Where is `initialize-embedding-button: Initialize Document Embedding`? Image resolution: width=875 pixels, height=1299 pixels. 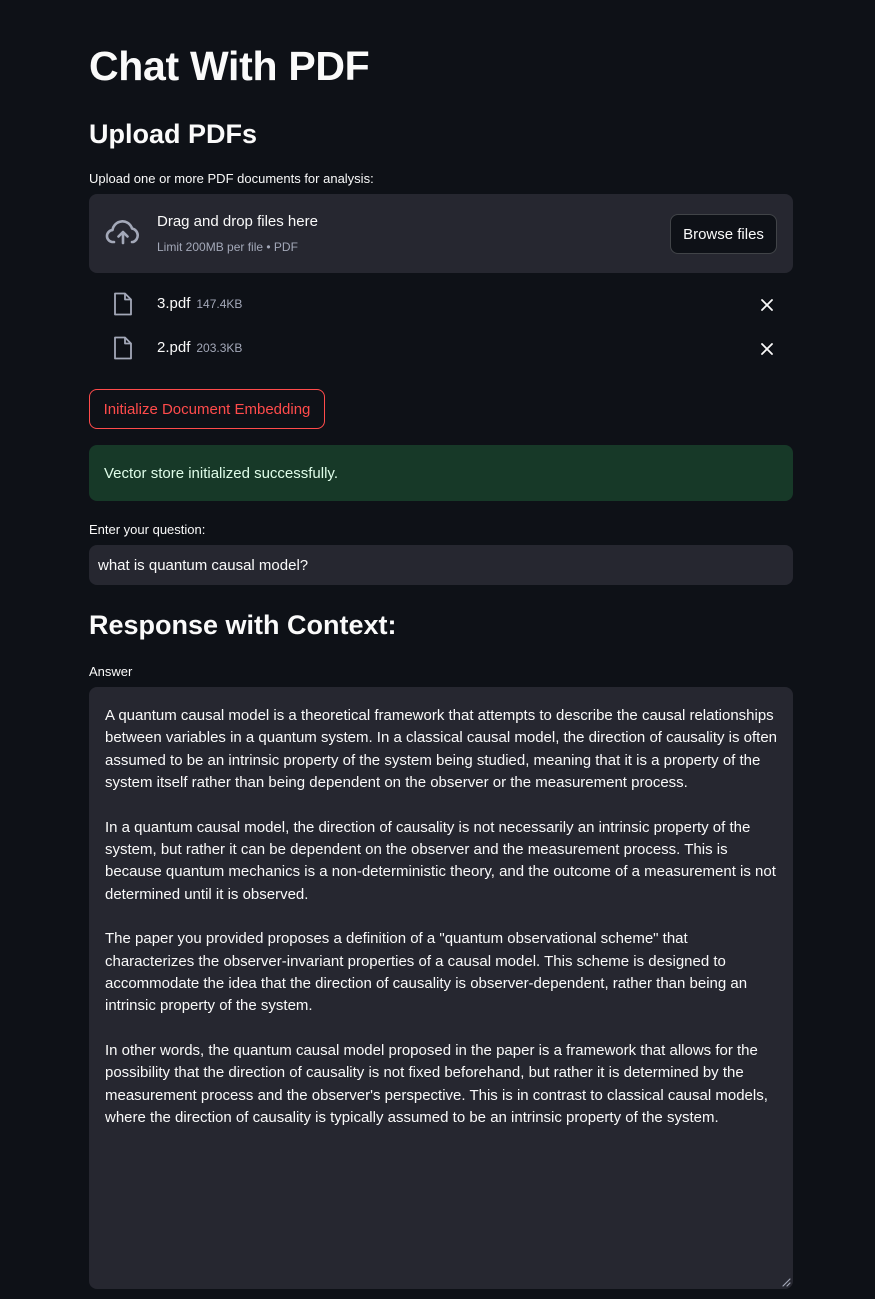 initialize-embedding-button: Initialize Document Embedding is located at coordinates (207, 409).